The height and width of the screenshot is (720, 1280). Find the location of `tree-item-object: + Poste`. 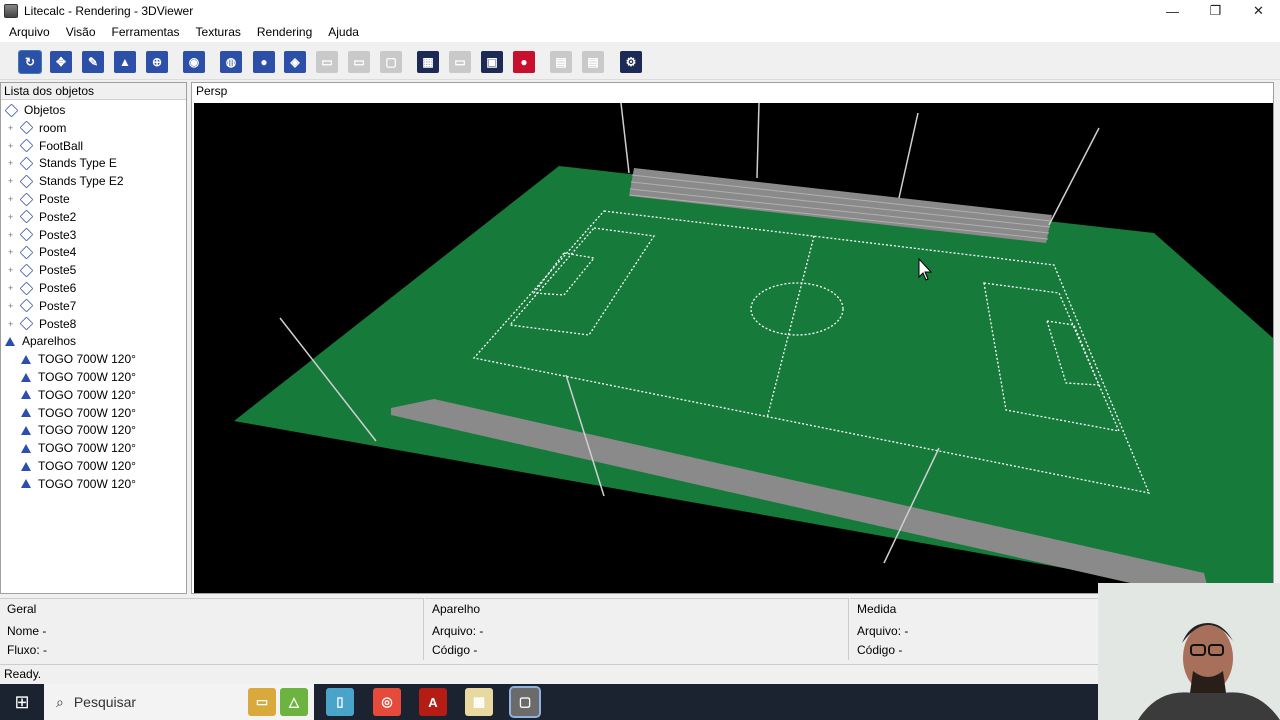

tree-item-object: + Poste is located at coordinates (39, 199).